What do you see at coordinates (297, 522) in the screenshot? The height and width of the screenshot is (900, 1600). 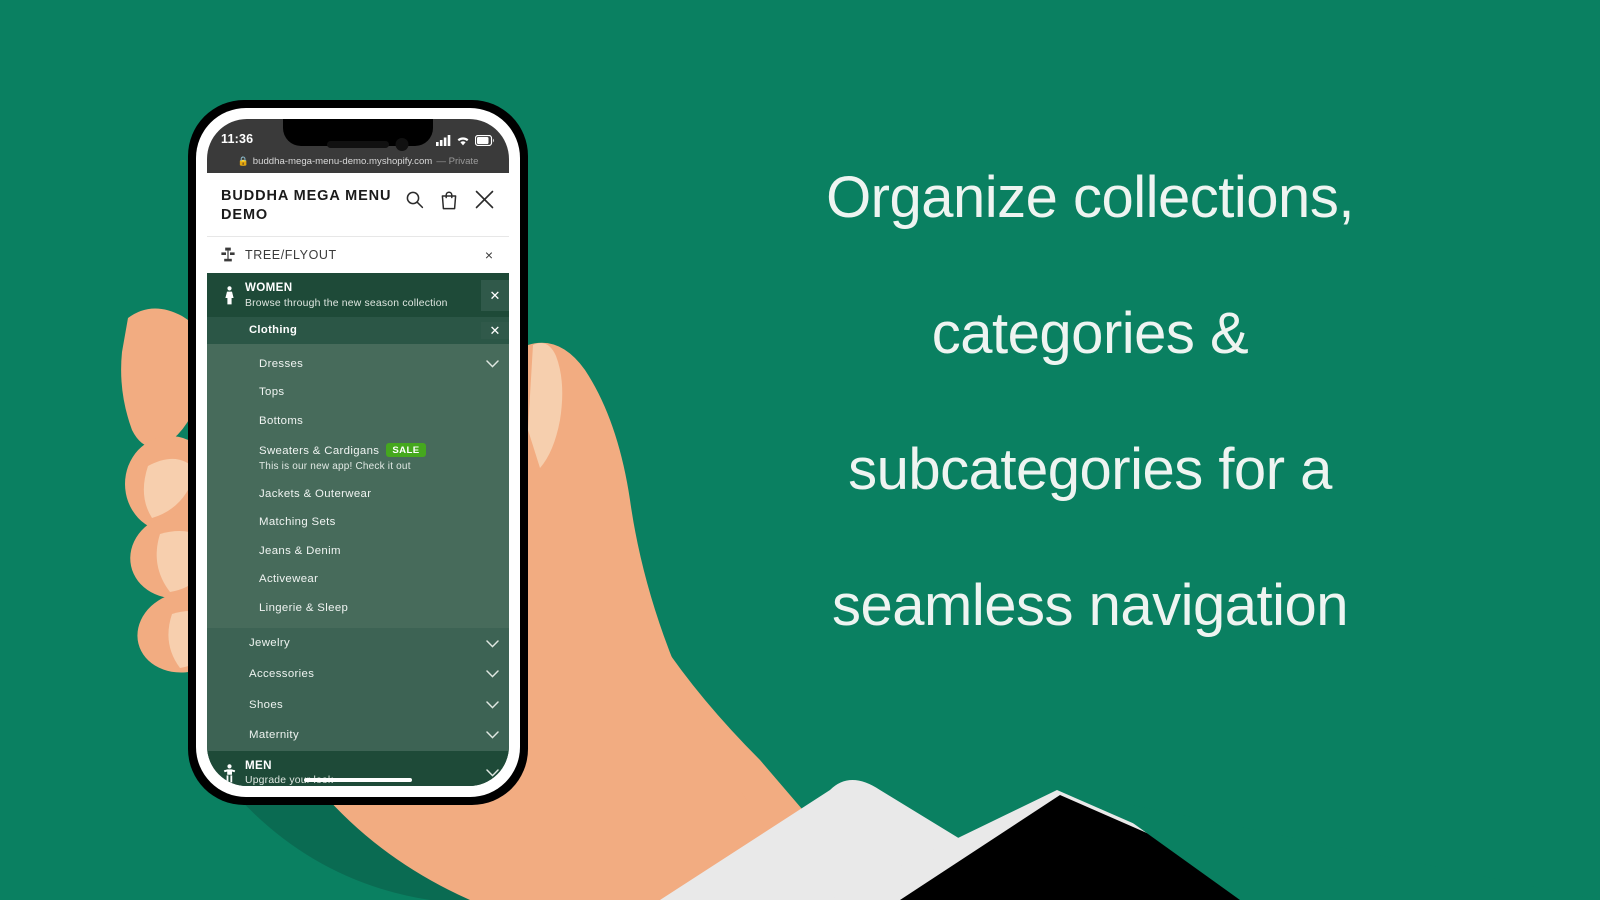 I see `menu-item-title: Matching Sets` at bounding box center [297, 522].